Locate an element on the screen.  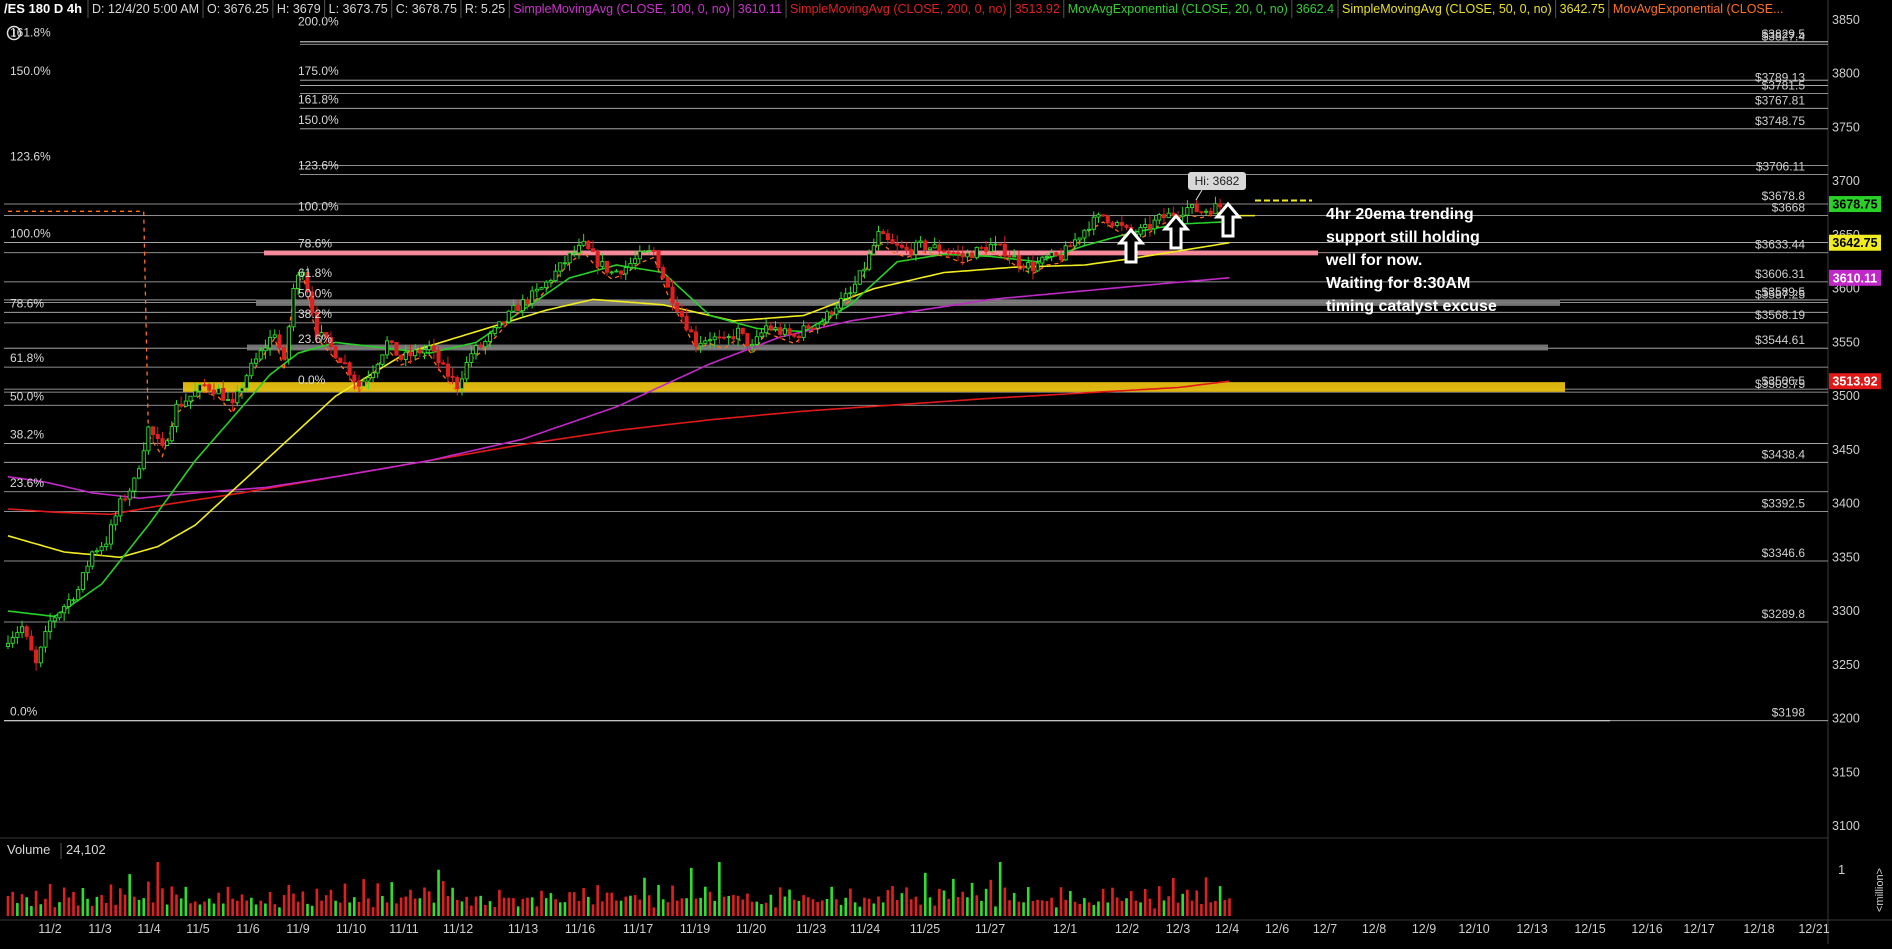
header-field-8: SimpleMovingAvg (CLOSE, 200, 0, no) is located at coordinates (898, 9).